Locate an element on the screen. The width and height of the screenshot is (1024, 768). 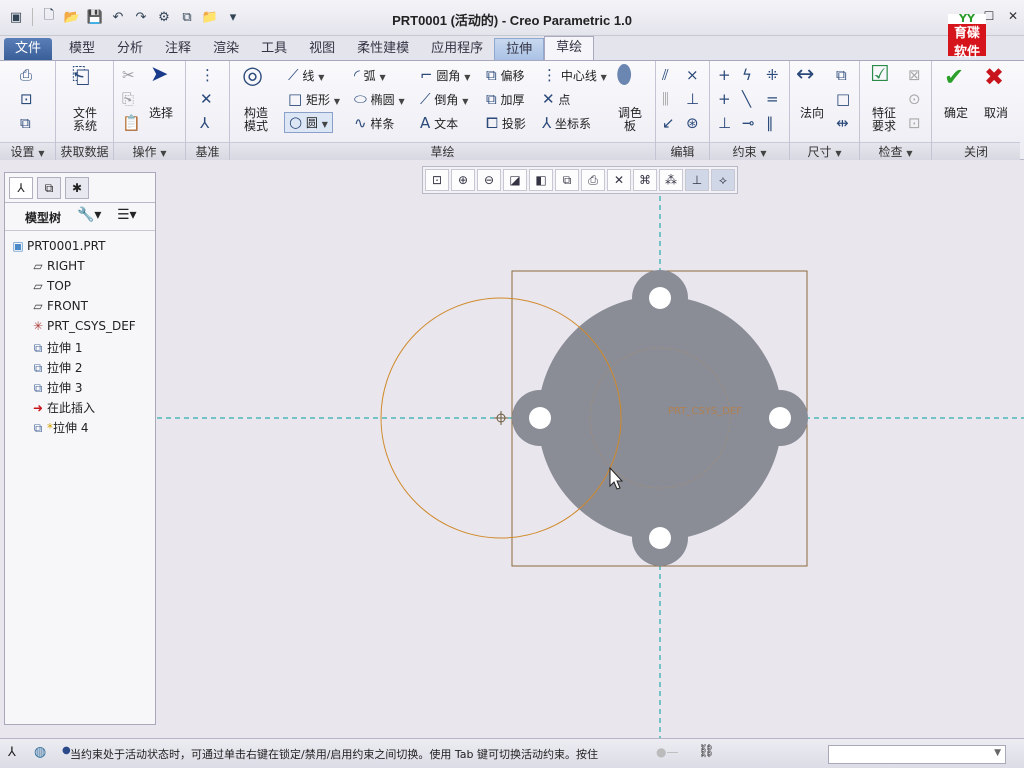
point-tool: ✕ 点 is located at coordinates (556, 99).